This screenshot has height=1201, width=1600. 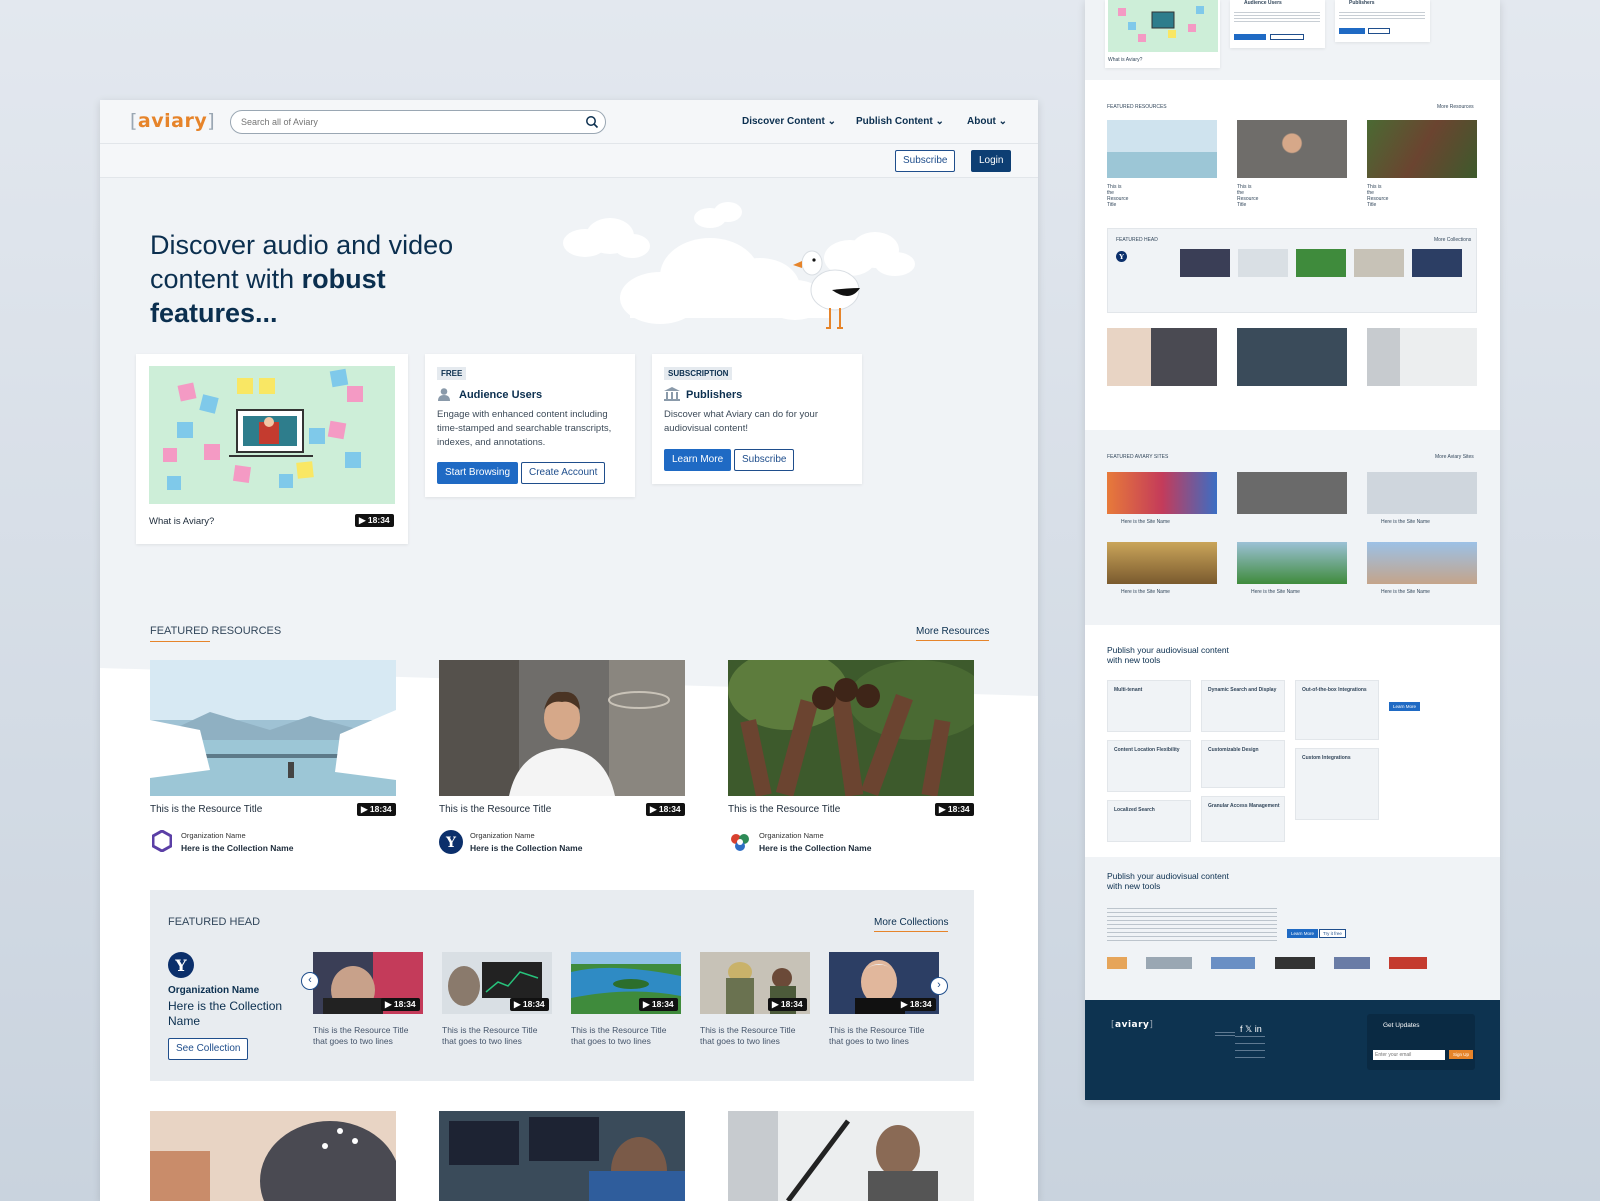 What do you see at coordinates (1267, 963) in the screenshot?
I see `overview-partner-logos` at bounding box center [1267, 963].